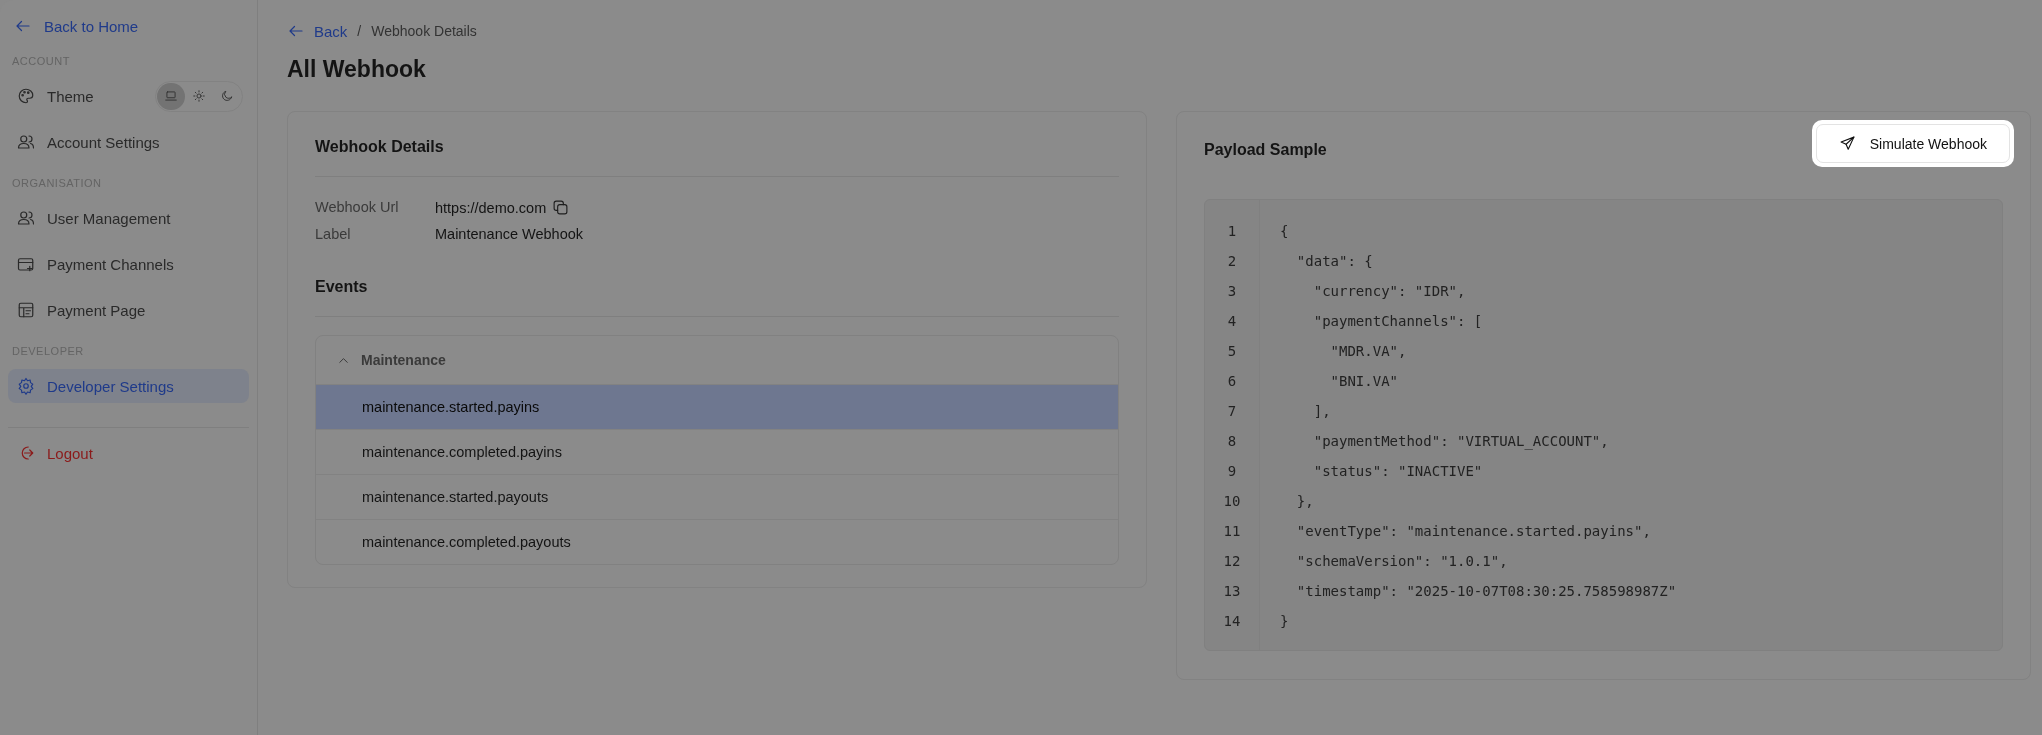 This screenshot has width=2042, height=735. Describe the element at coordinates (1398, 321) in the screenshot. I see `code-line: "paymentChannels": [` at that location.